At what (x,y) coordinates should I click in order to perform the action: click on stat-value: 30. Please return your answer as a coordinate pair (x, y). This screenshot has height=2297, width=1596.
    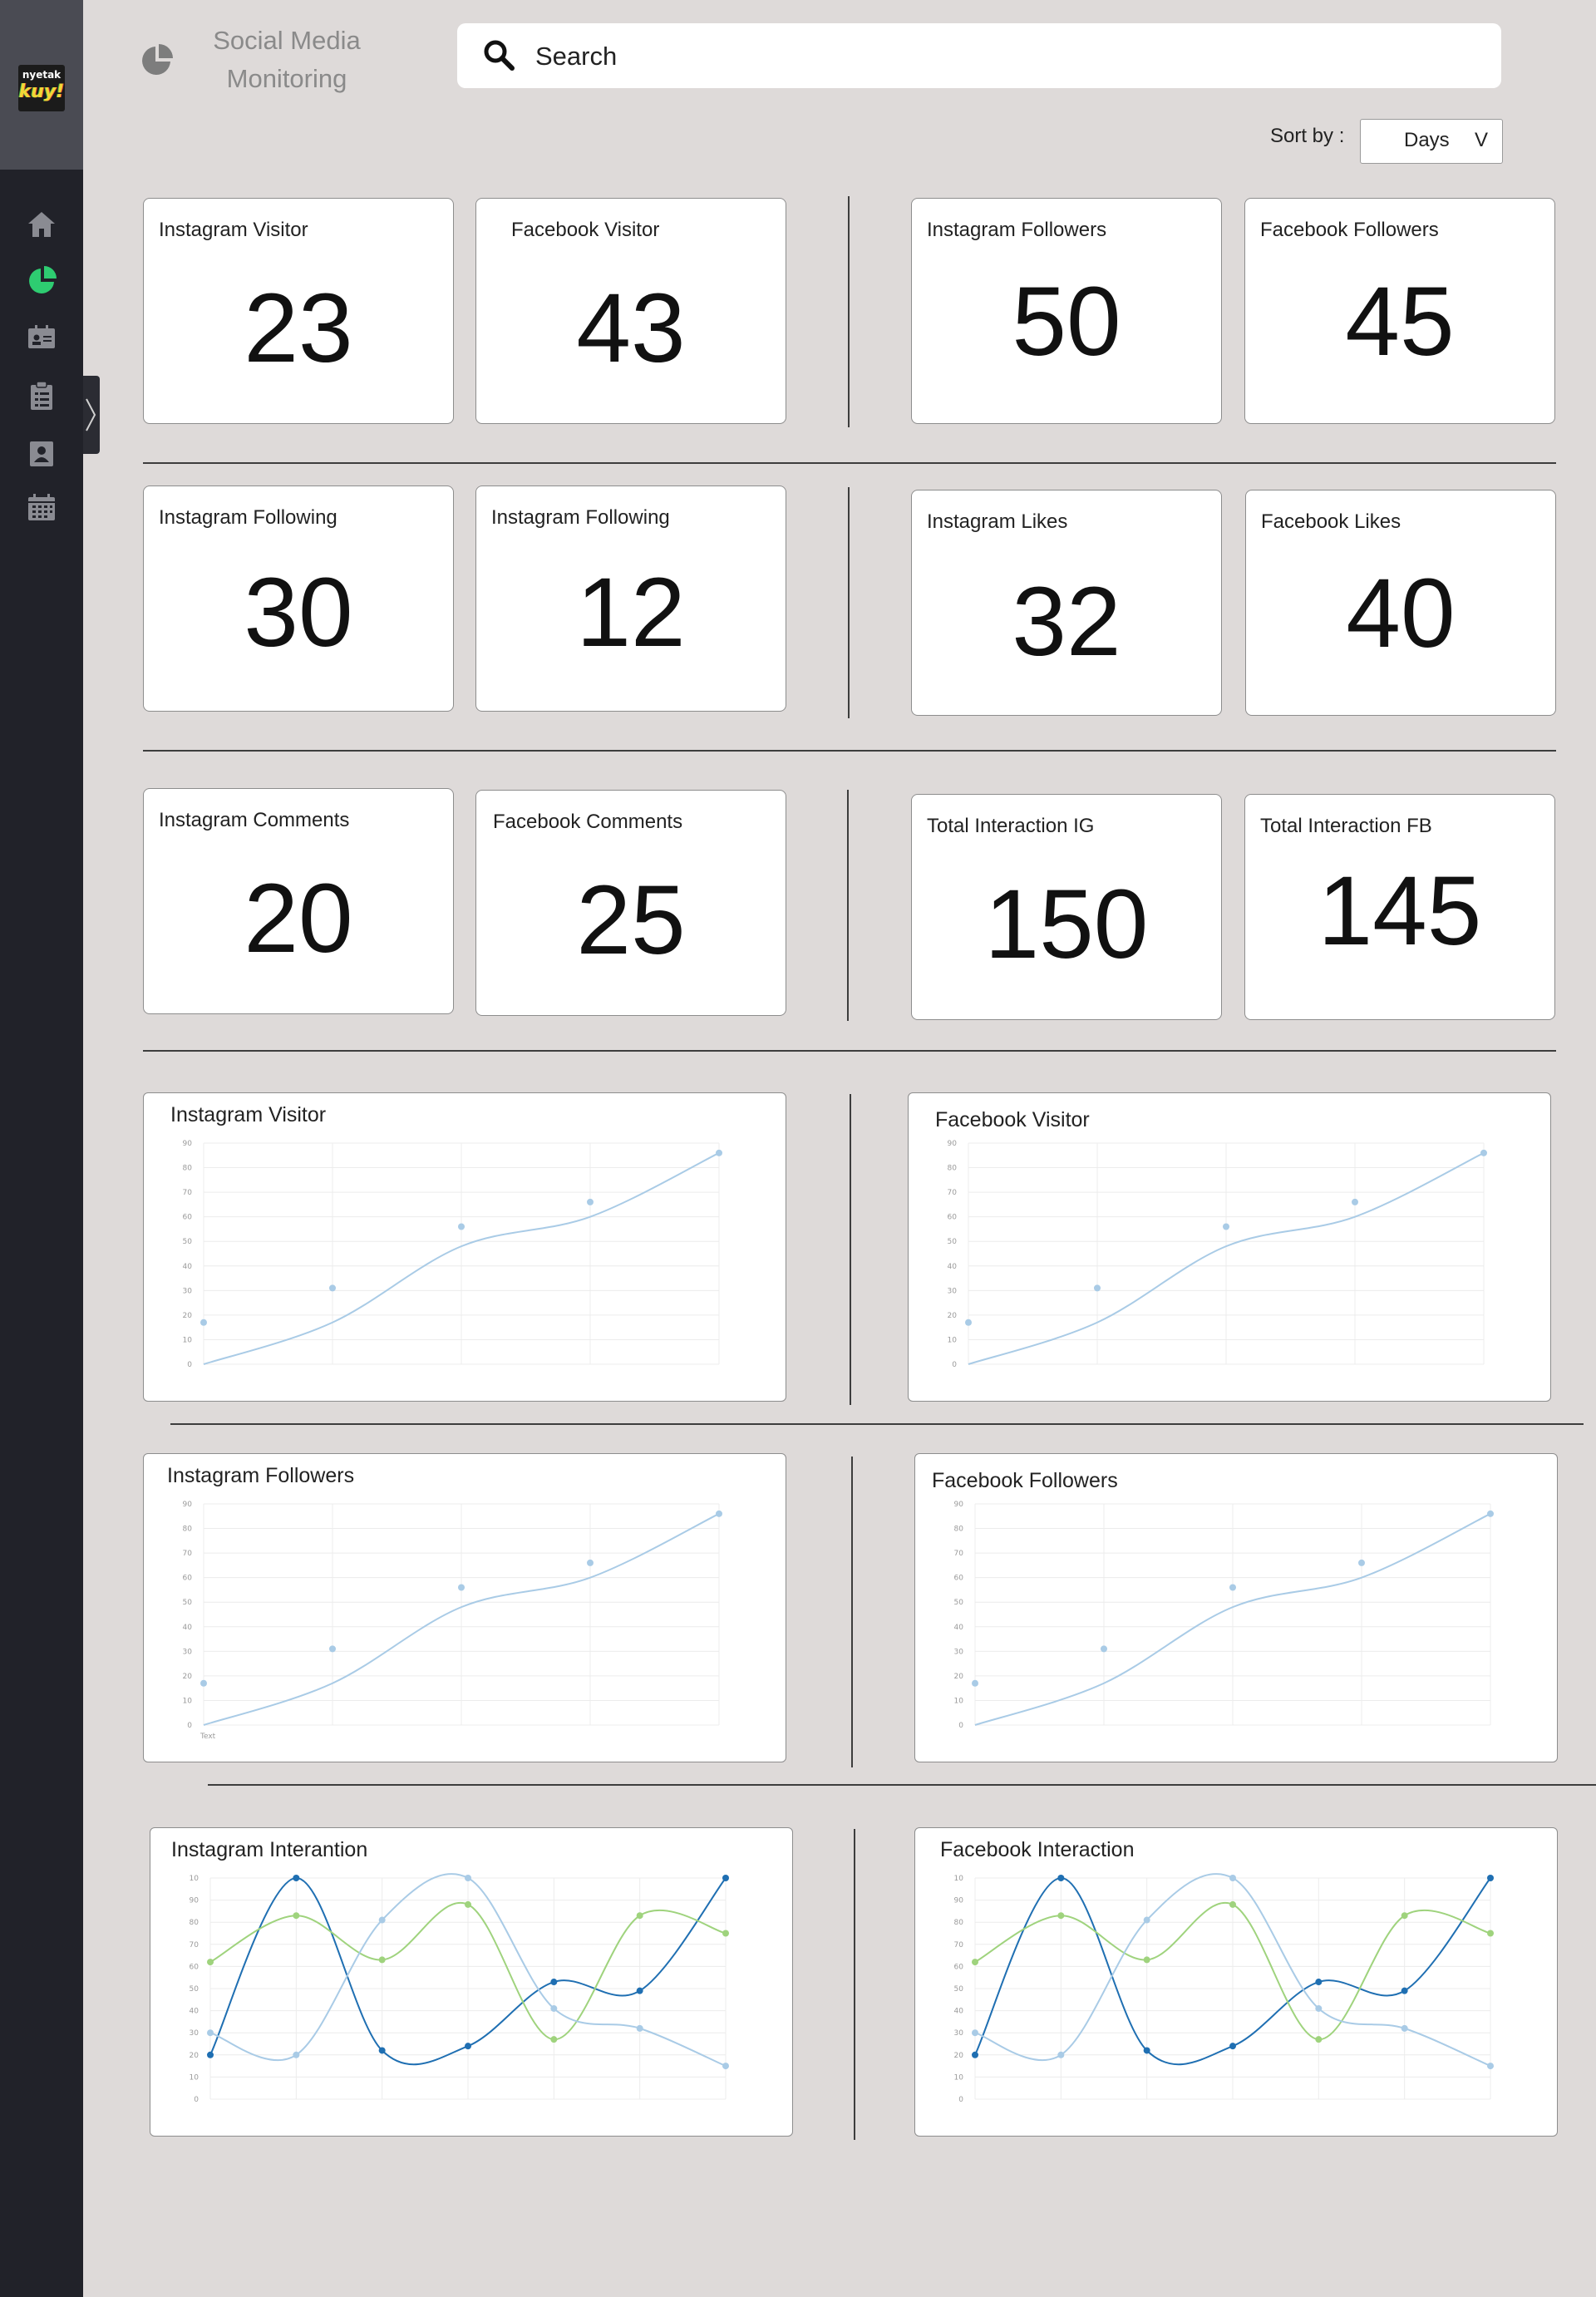
    Looking at the image, I should click on (298, 613).